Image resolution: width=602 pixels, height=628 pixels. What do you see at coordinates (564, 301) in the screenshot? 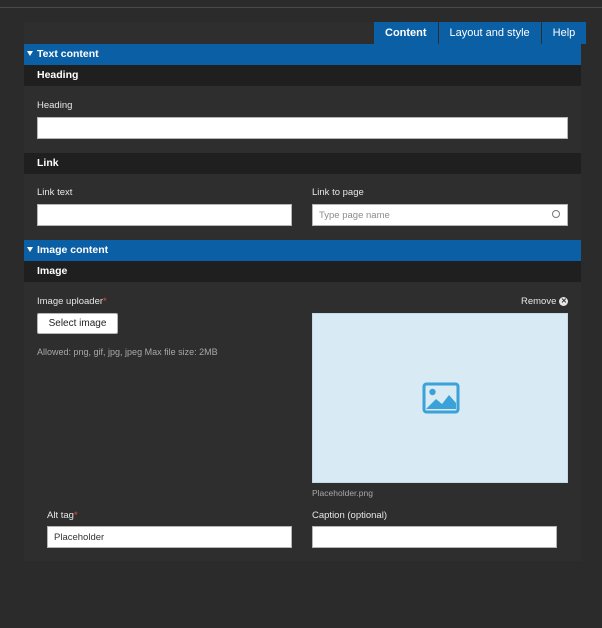
I see `close-circle-icon: ✕` at bounding box center [564, 301].